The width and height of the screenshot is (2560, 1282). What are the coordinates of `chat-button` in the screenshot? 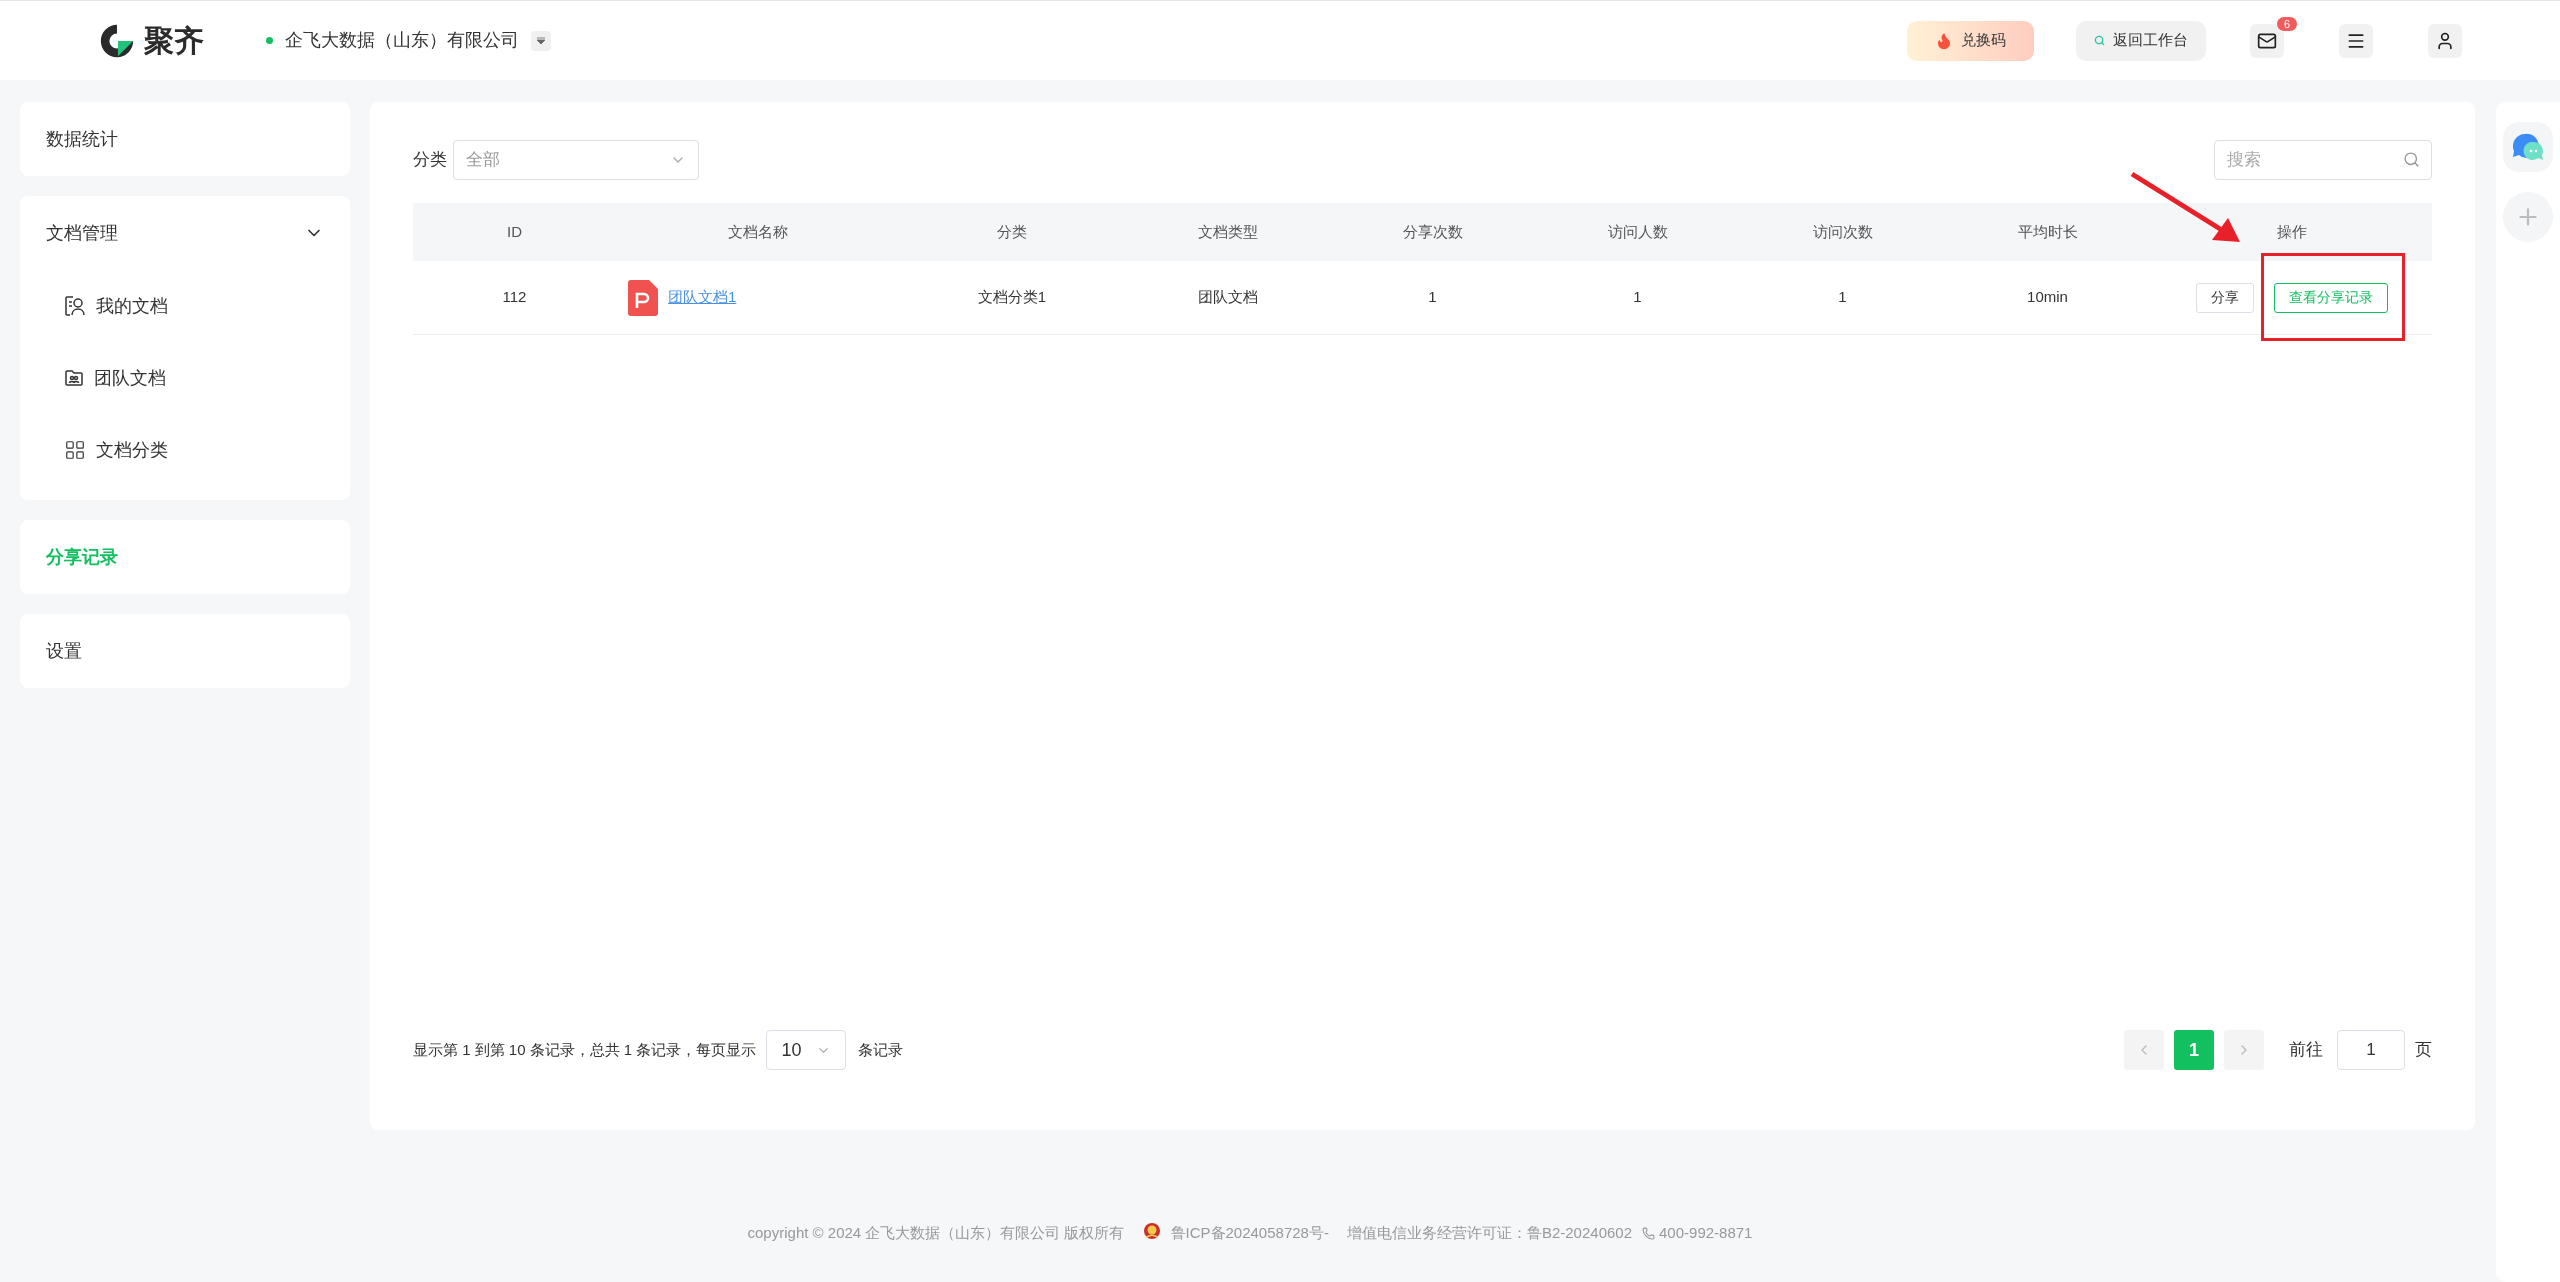 It's located at (2528, 147).